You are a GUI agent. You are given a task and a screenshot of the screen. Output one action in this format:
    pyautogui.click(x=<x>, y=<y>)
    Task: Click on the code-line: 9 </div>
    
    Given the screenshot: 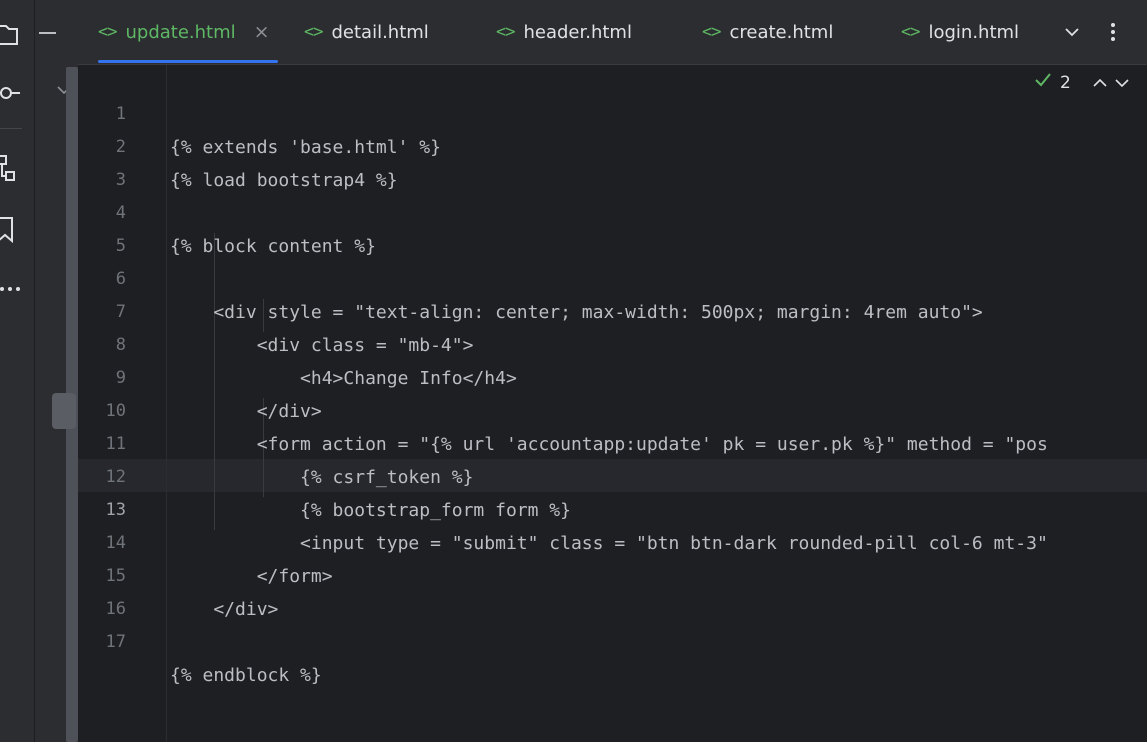 What is the action you would take?
    pyautogui.click(x=612, y=375)
    